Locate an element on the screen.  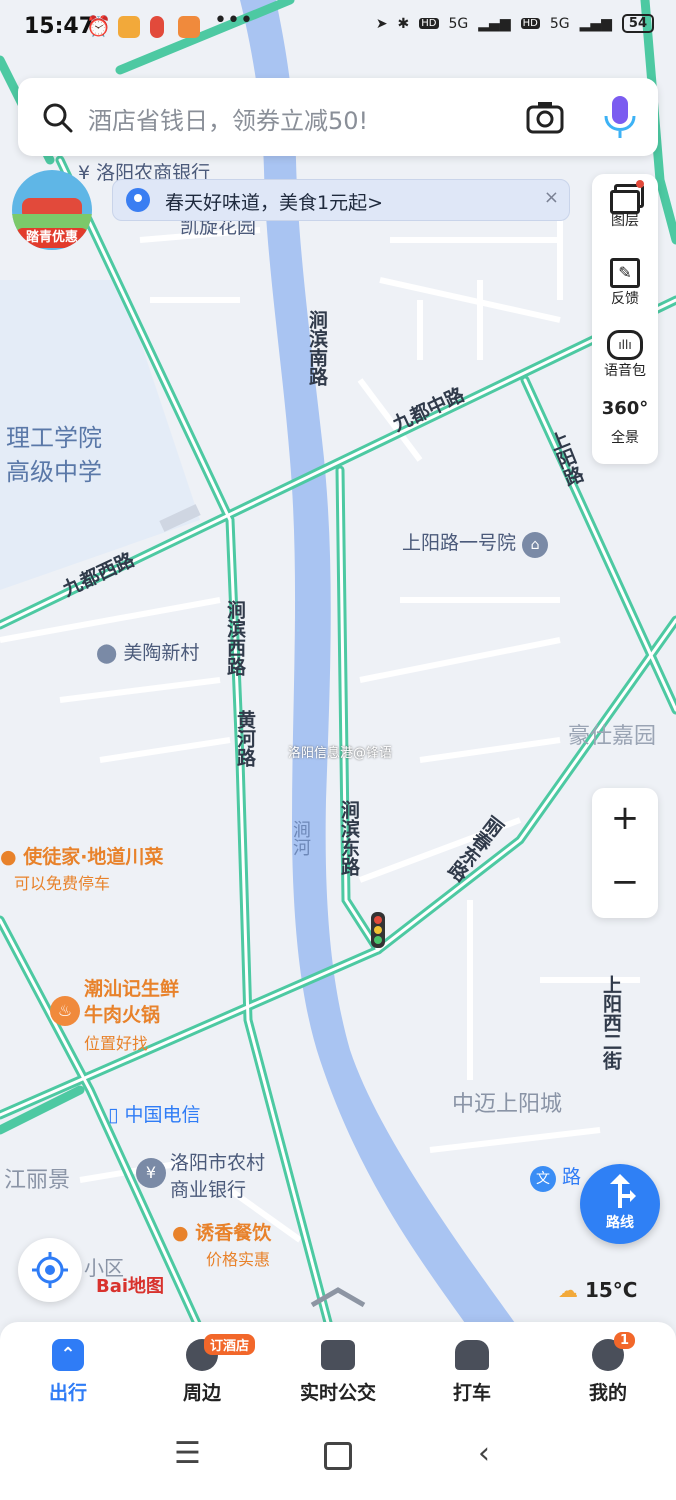
route-label: 路线 is located at coordinates (620, 1223).